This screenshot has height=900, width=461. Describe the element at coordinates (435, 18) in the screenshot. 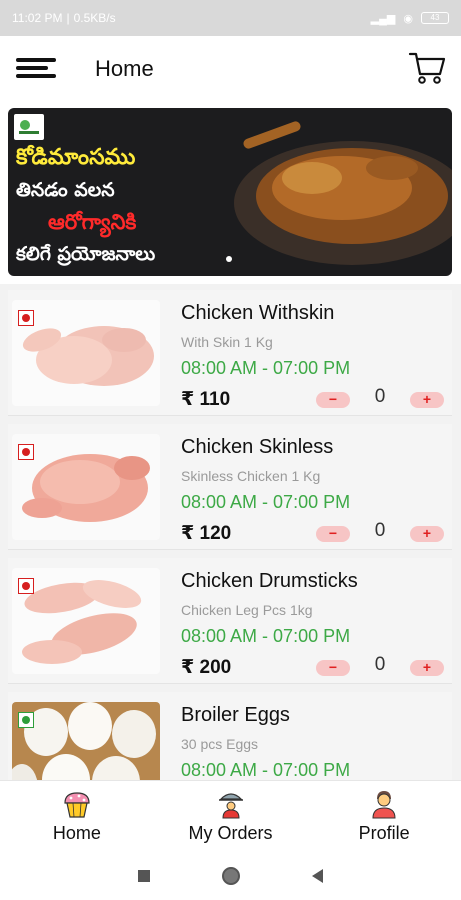

I see `battery-icon: 43` at that location.